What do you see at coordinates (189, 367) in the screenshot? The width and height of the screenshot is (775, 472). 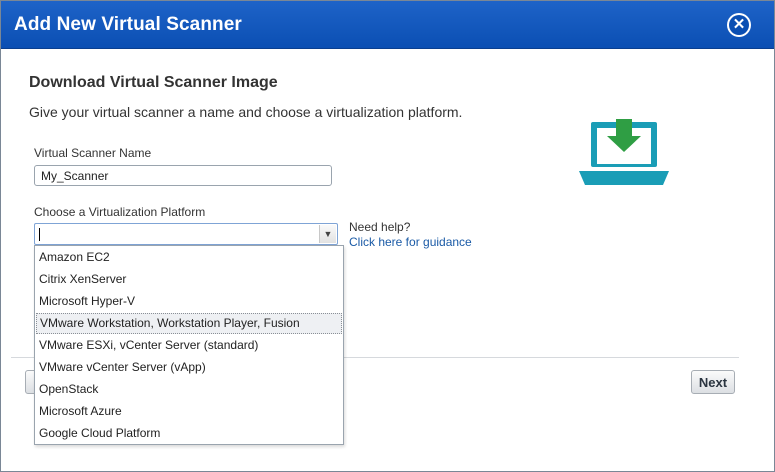 I see `platform-option: VMware vCenter Server (vApp)` at bounding box center [189, 367].